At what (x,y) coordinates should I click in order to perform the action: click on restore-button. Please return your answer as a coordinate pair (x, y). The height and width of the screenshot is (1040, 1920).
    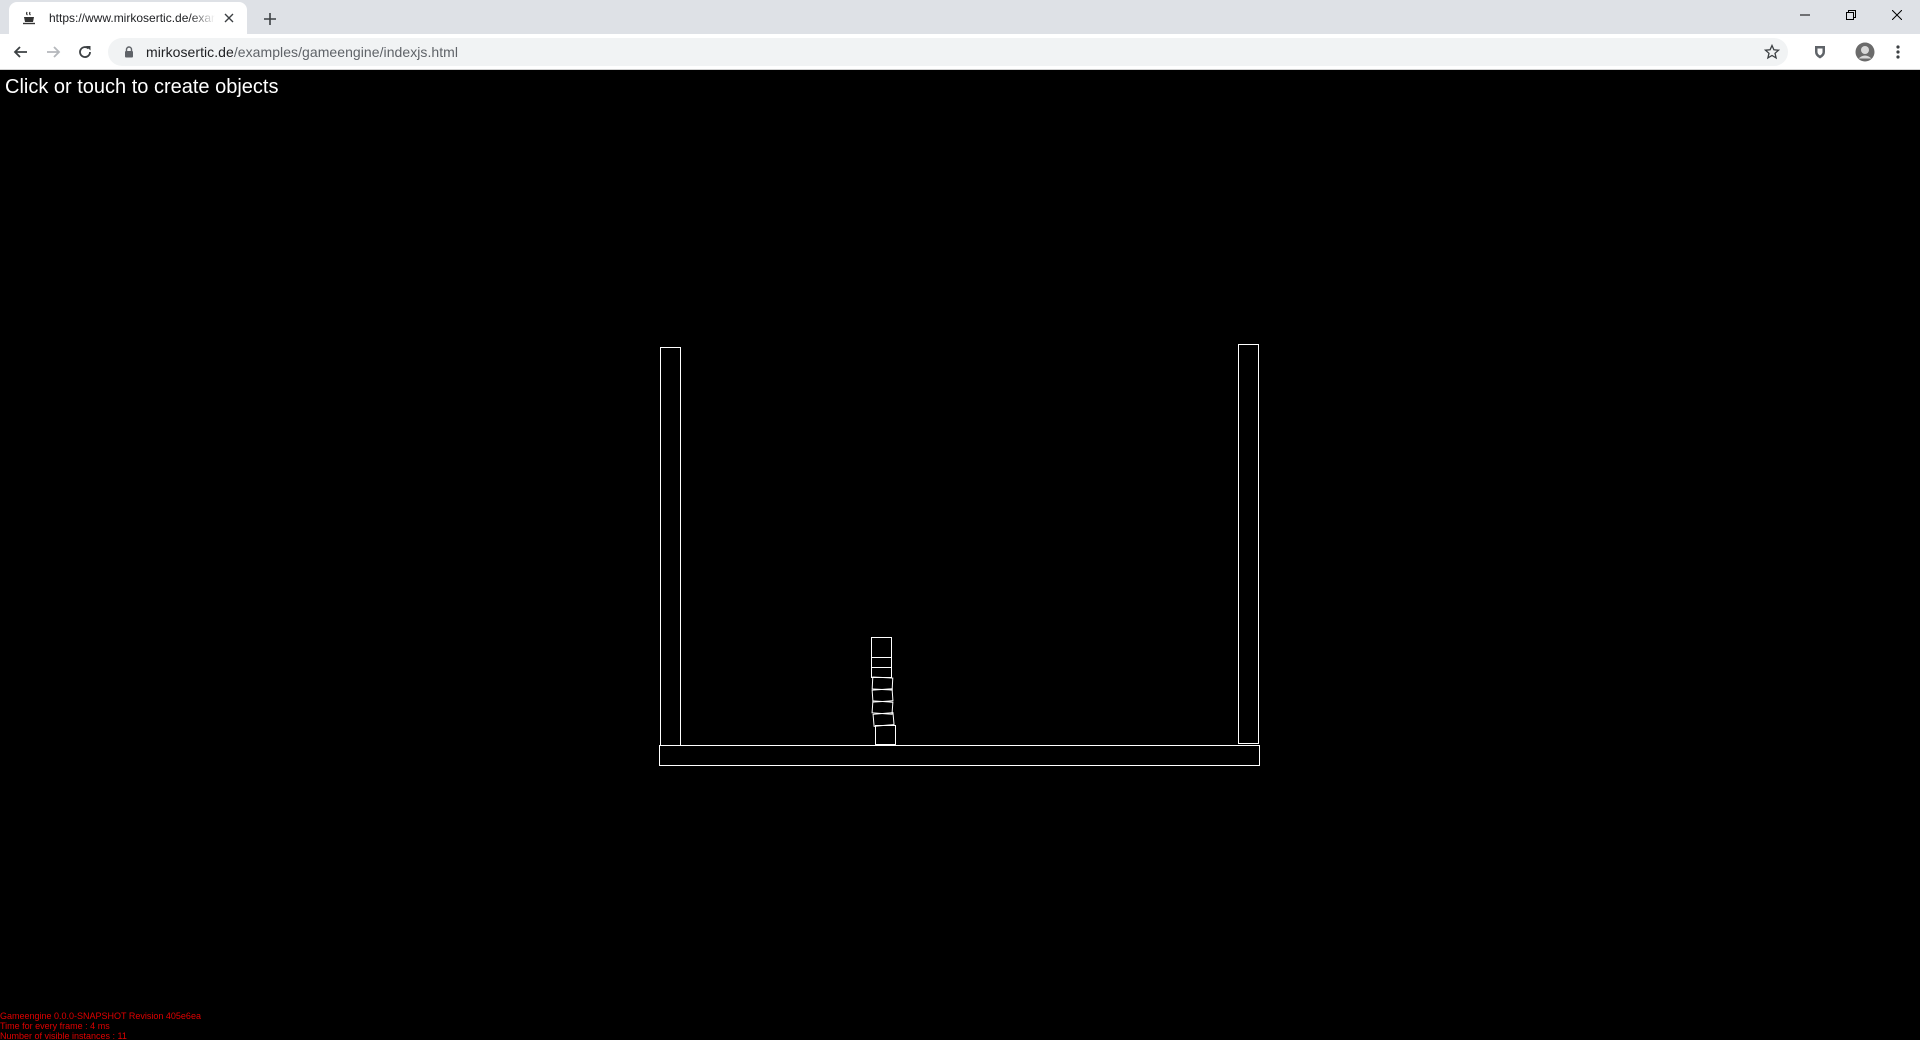
    Looking at the image, I should click on (1851, 15).